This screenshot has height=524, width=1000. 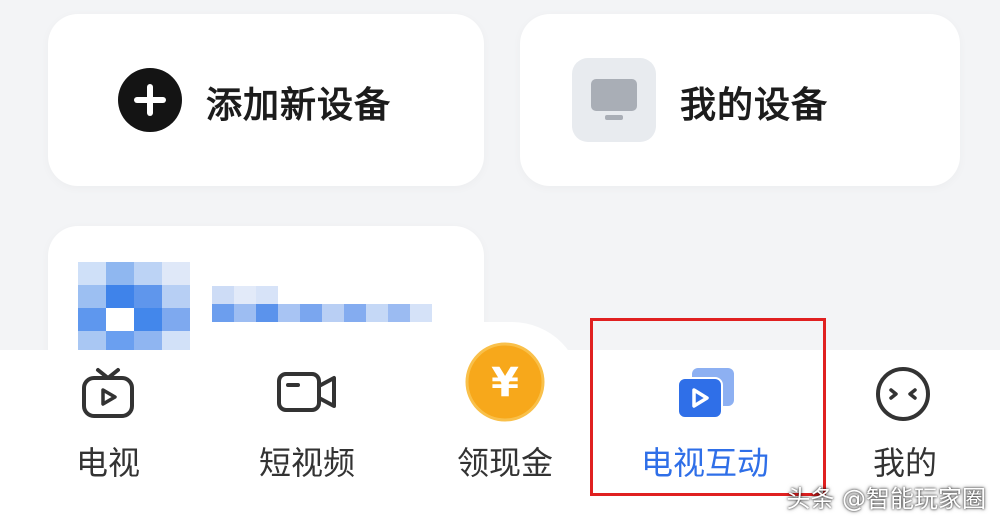 I want to click on my-devices-card: 我的设备, so click(x=740, y=100).